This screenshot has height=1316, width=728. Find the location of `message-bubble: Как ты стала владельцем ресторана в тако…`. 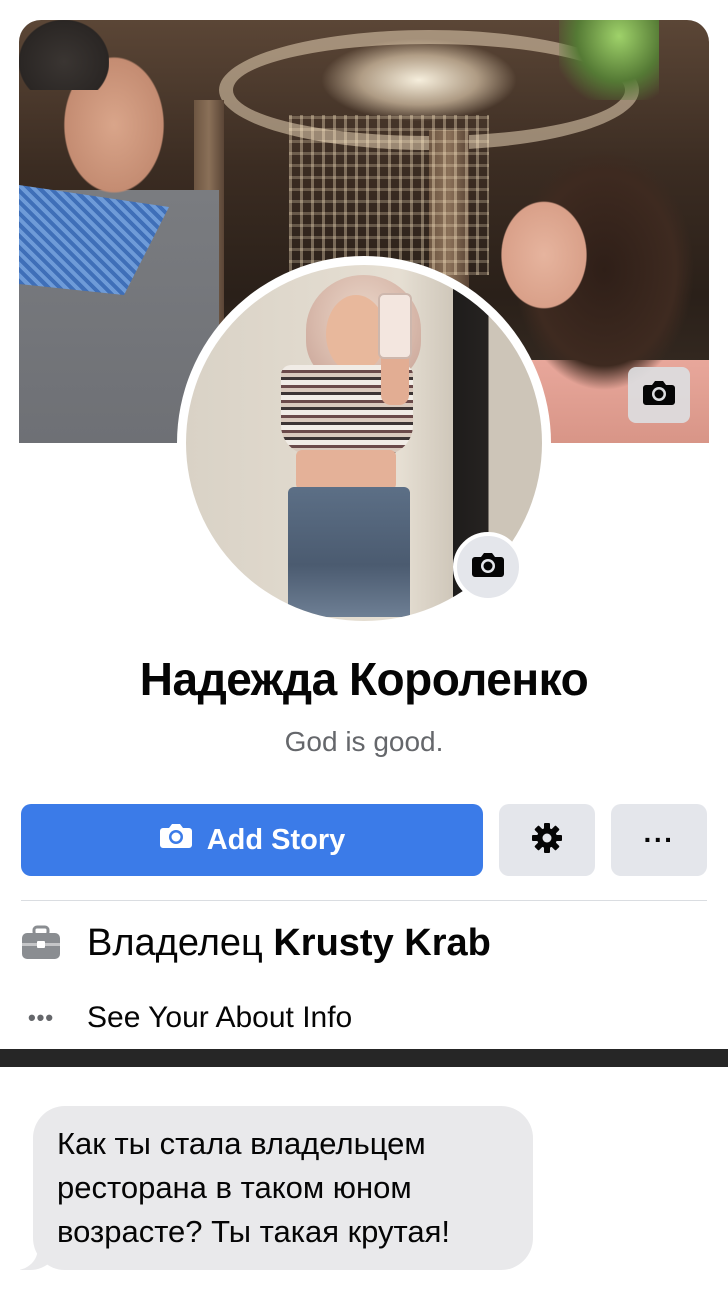

message-bubble: Как ты стала владельцем ресторана в тако… is located at coordinates (283, 1188).